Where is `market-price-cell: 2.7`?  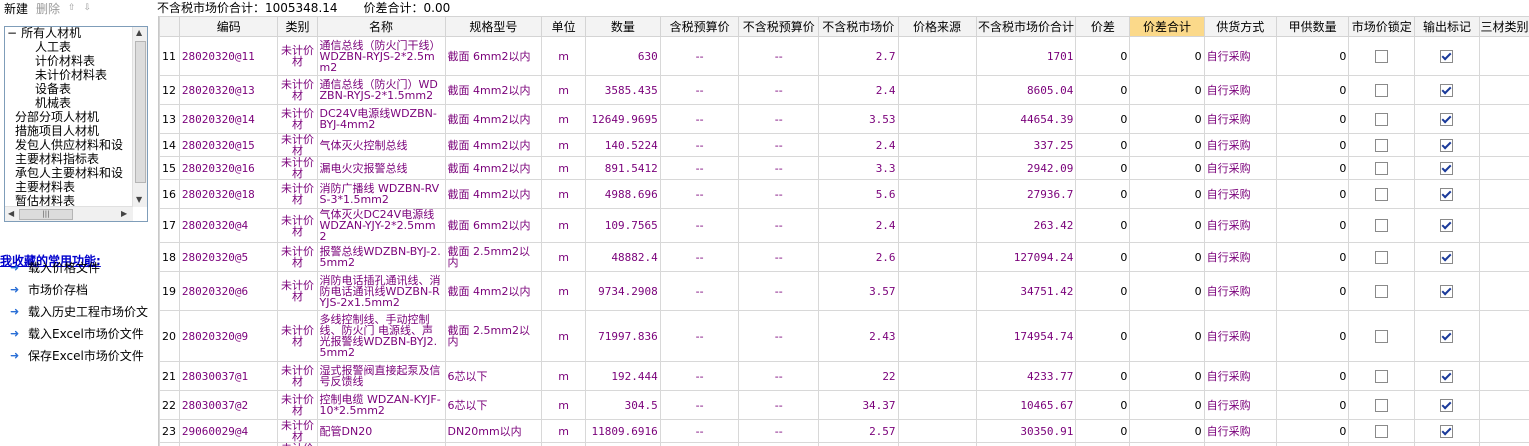 market-price-cell: 2.7 is located at coordinates (858, 56).